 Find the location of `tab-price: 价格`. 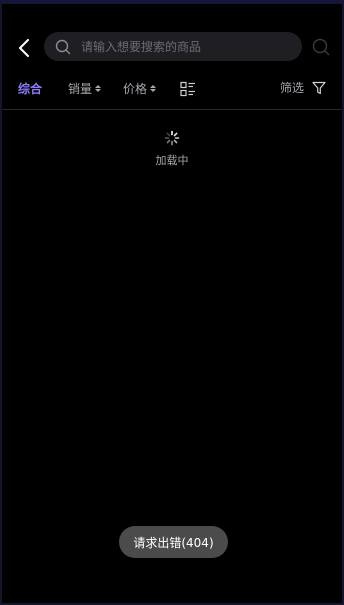

tab-price: 价格 is located at coordinates (140, 88).